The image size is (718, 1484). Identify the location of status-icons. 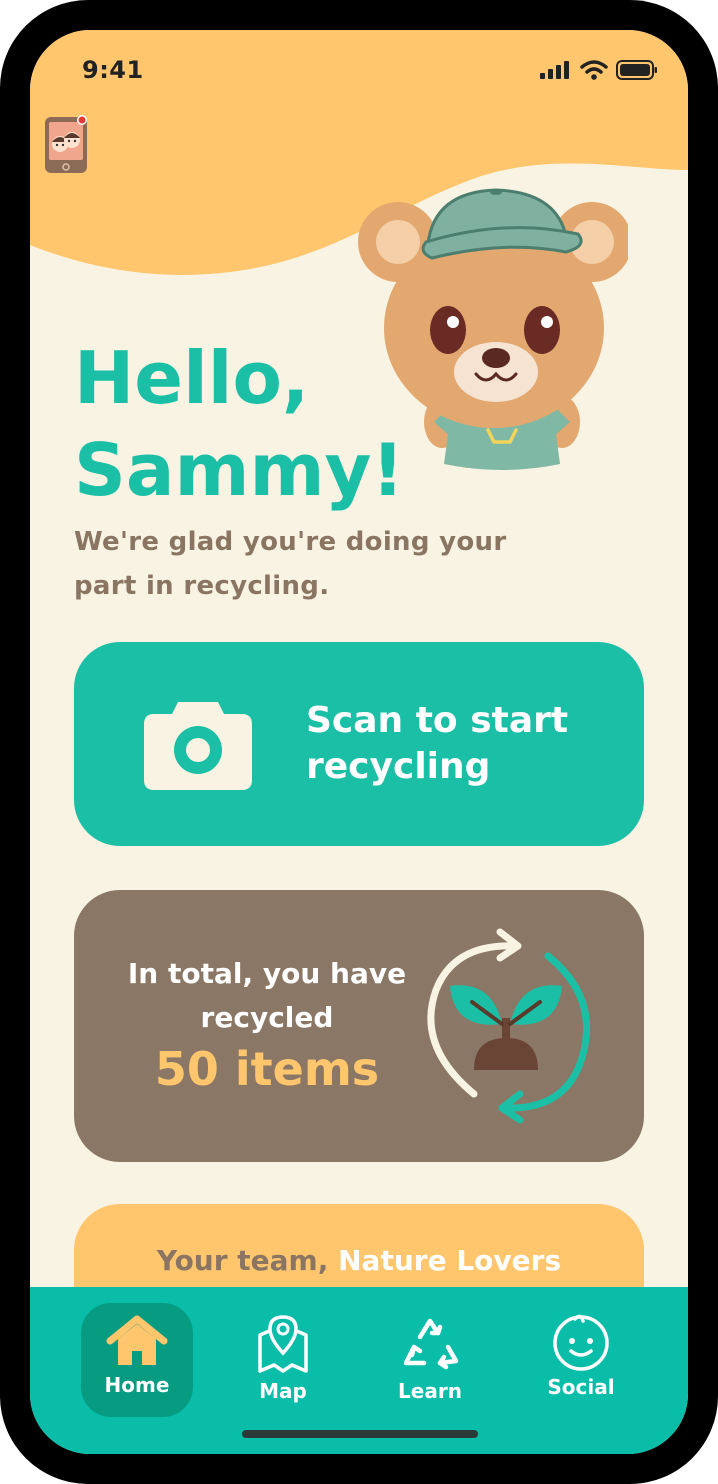
(599, 70).